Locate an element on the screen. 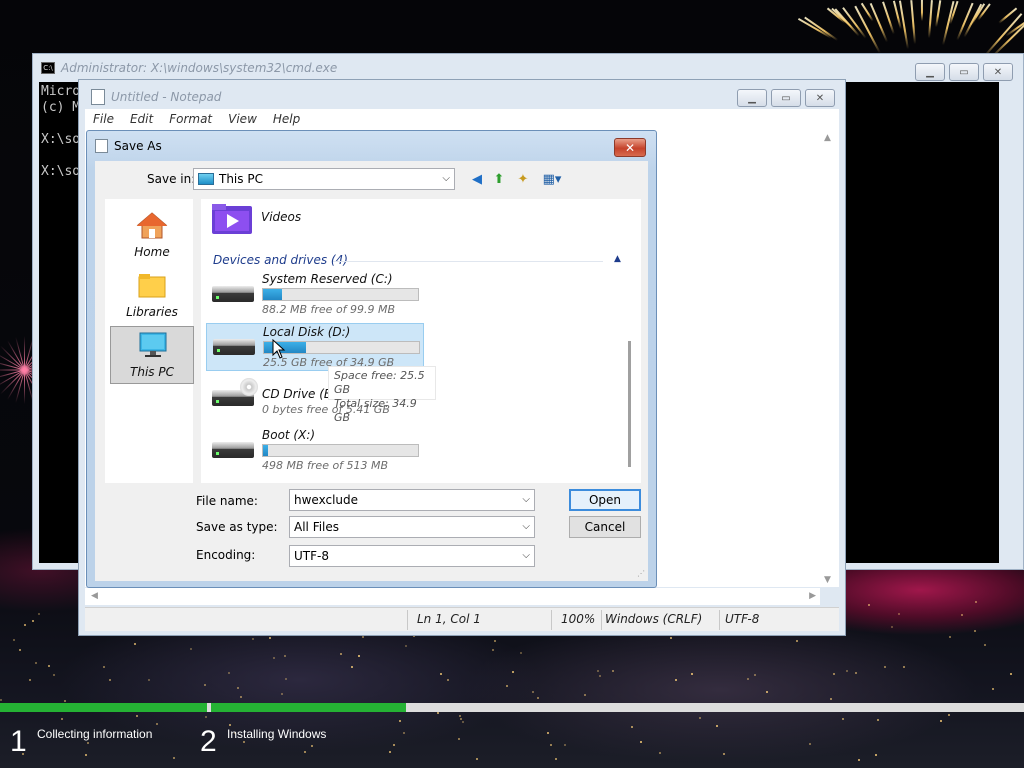 The width and height of the screenshot is (1024, 768). save-as-type-dropdown: All Files ⌵ is located at coordinates (412, 527).